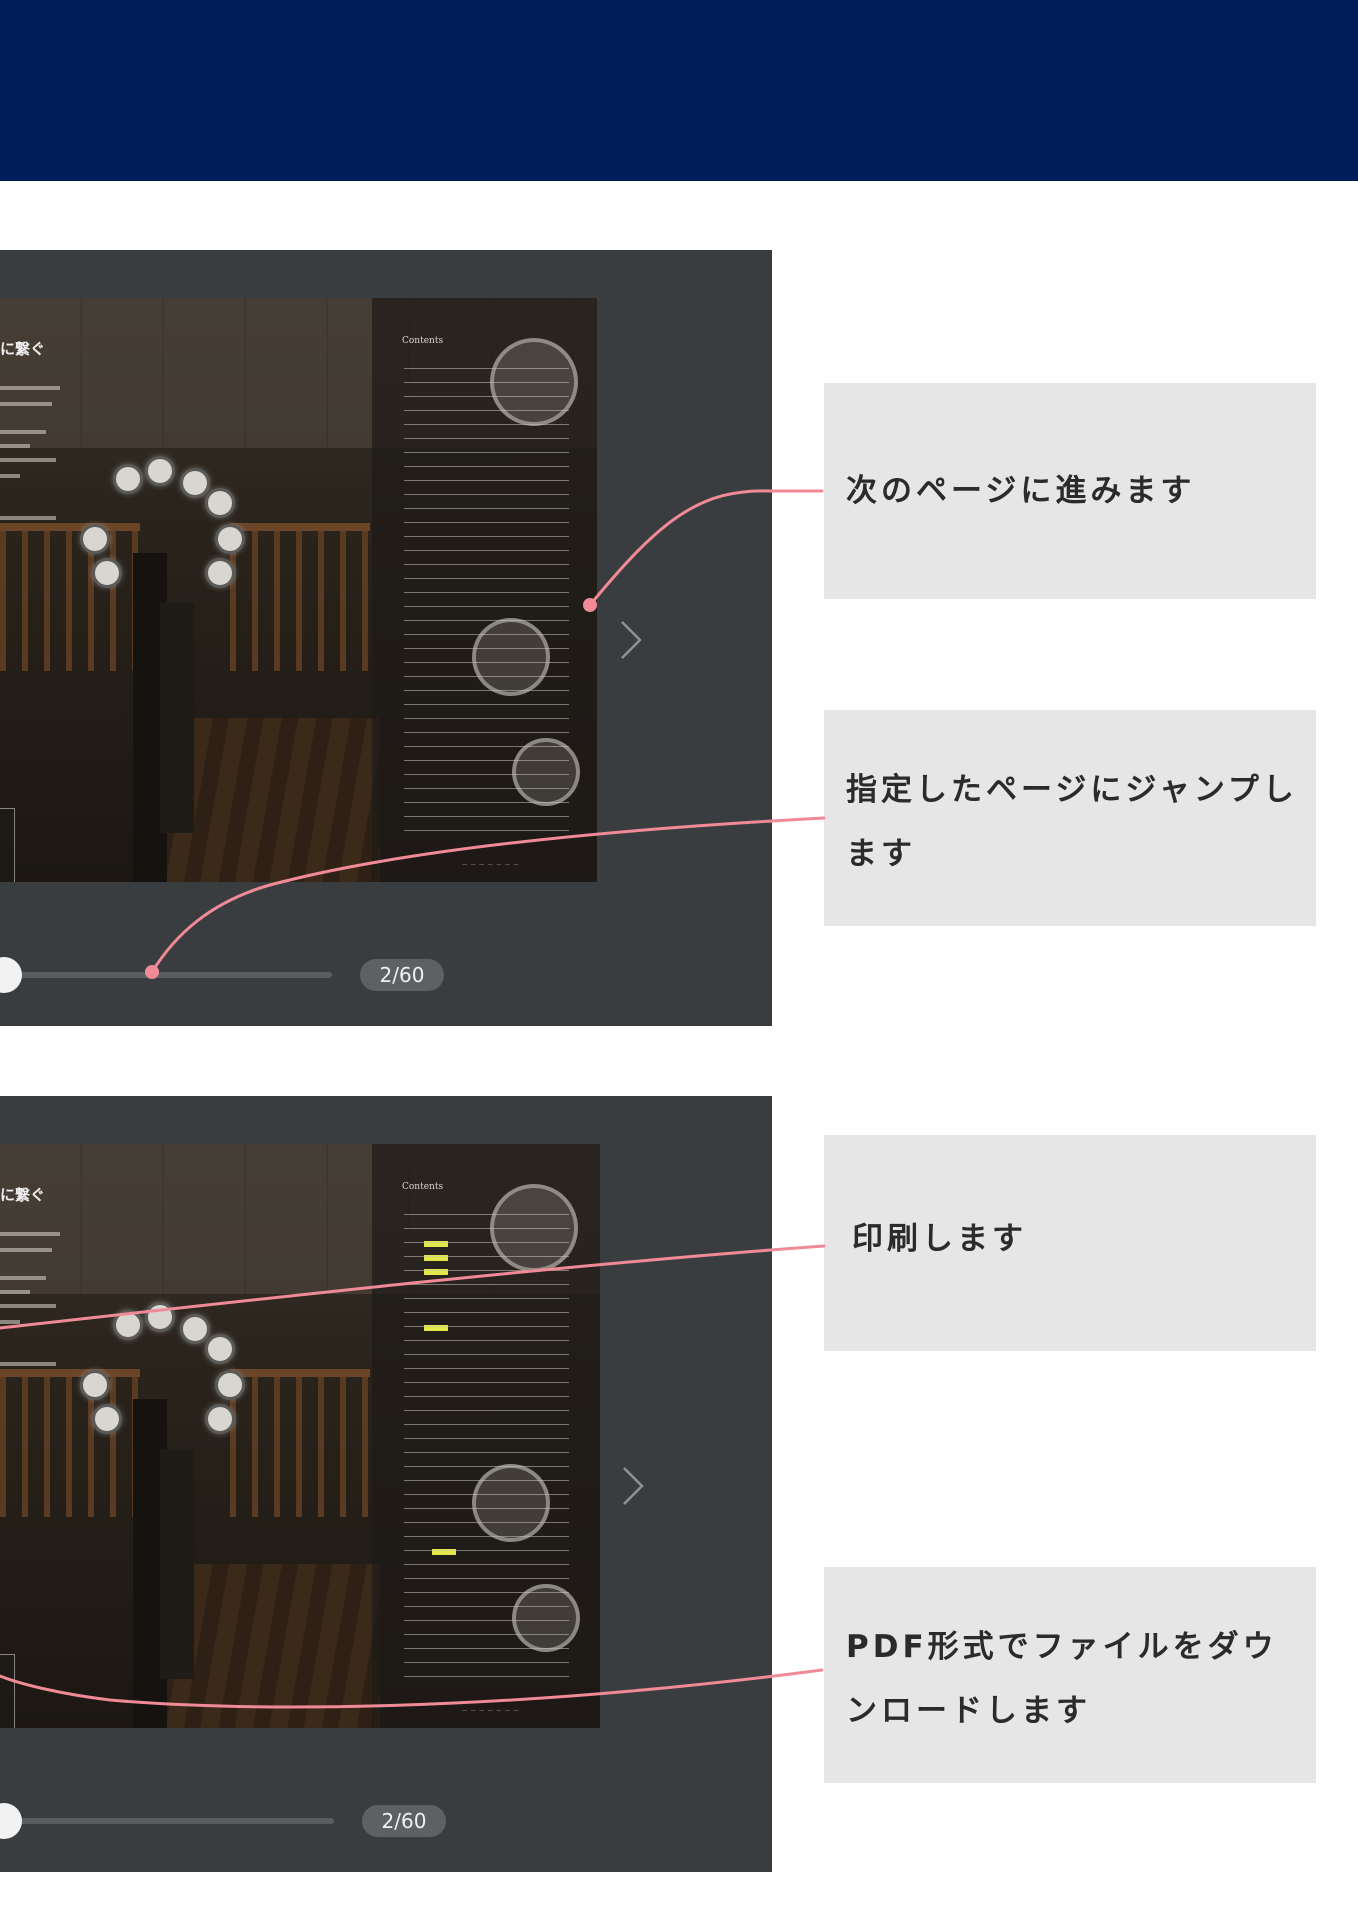 This screenshot has height=1920, width=1358. What do you see at coordinates (1070, 1243) in the screenshot?
I see `callout-print: 印刷します` at bounding box center [1070, 1243].